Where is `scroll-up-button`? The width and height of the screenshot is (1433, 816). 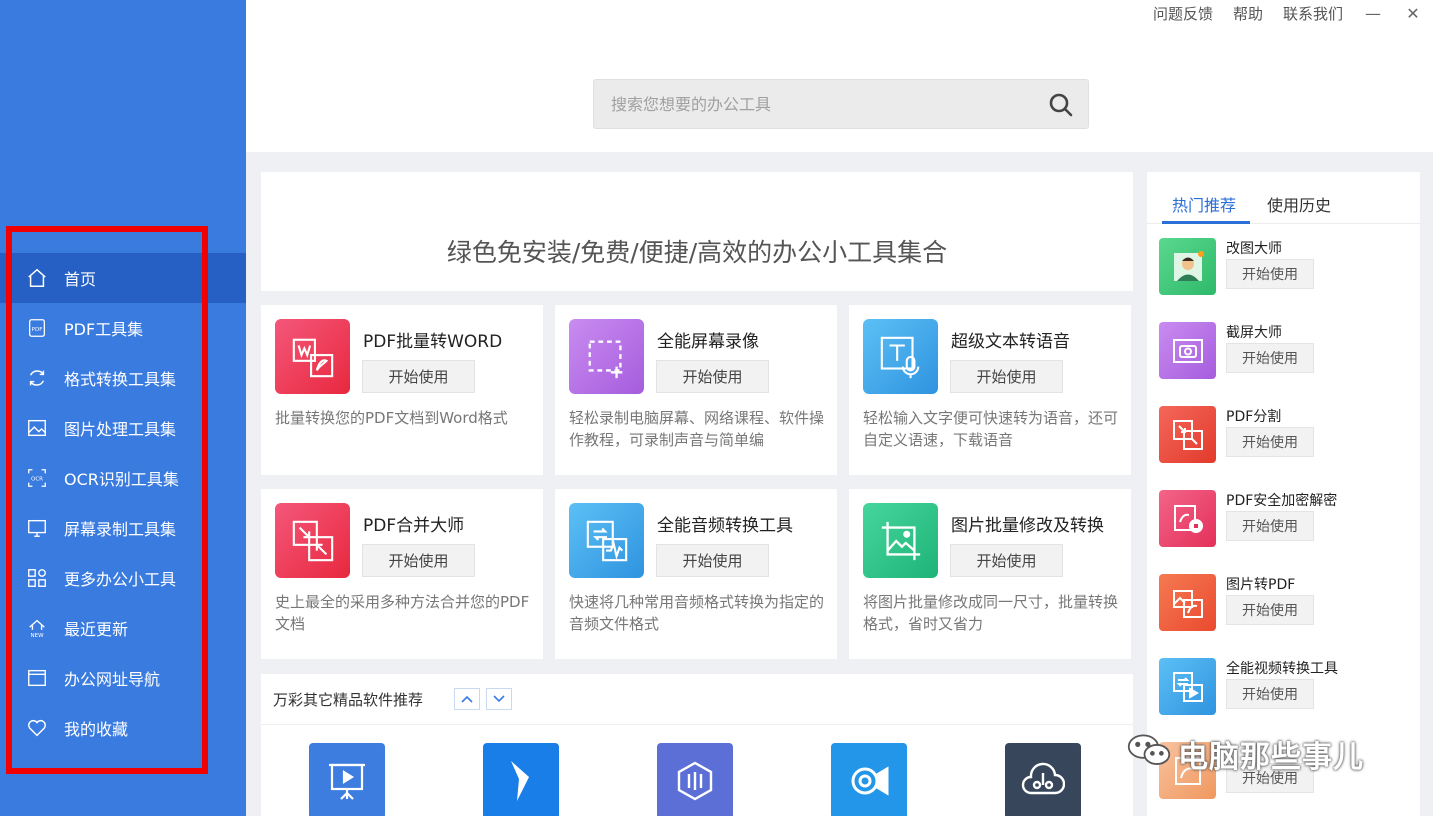 scroll-up-button is located at coordinates (467, 699).